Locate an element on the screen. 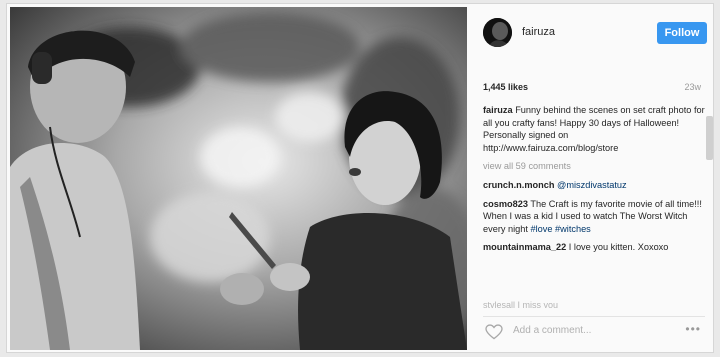  post-time: 23w is located at coordinates (692, 87).